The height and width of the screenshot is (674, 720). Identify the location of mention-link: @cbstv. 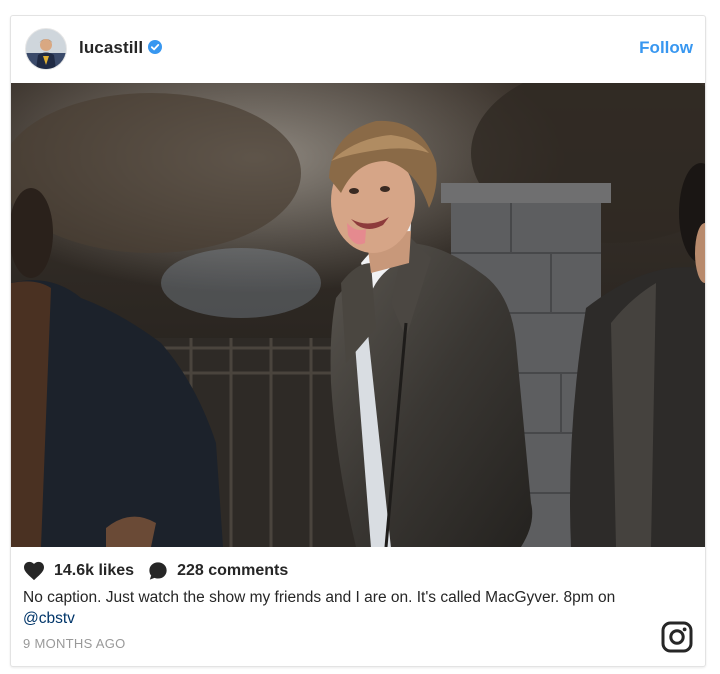
(49, 618).